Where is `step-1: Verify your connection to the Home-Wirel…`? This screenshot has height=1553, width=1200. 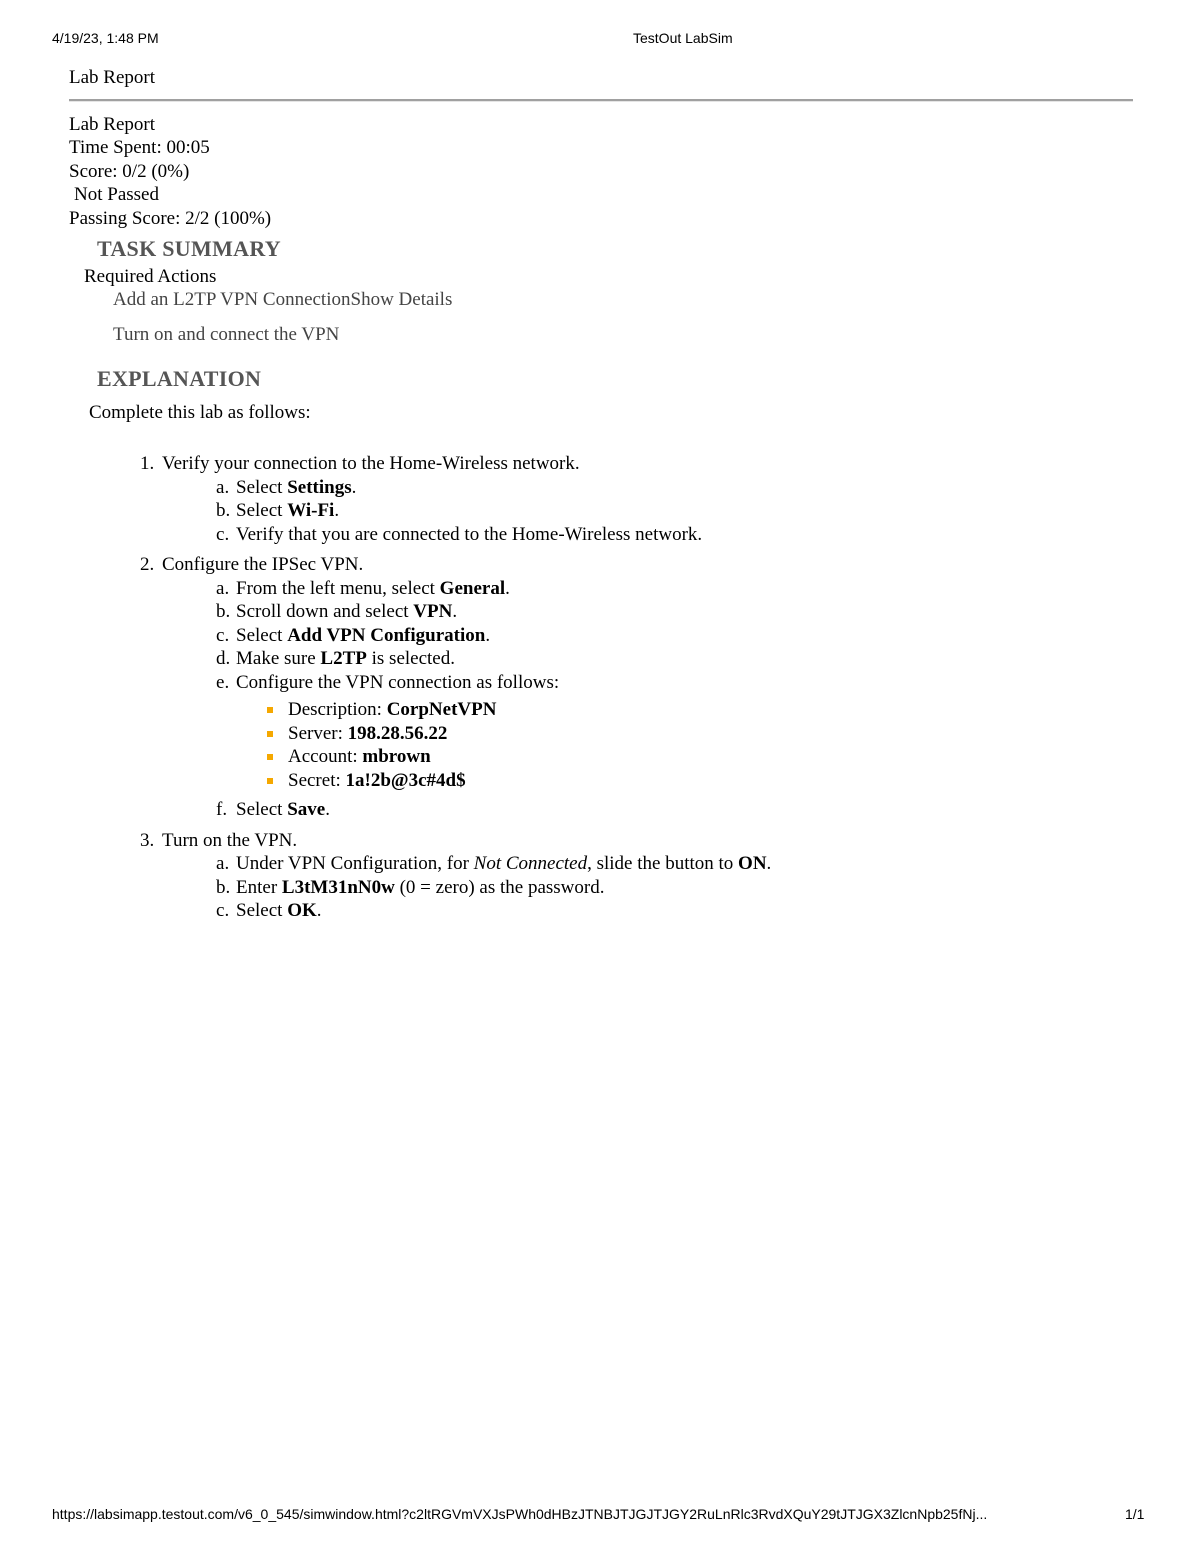
step-1: Verify your connection to the Home-Wirel… is located at coordinates (636, 499).